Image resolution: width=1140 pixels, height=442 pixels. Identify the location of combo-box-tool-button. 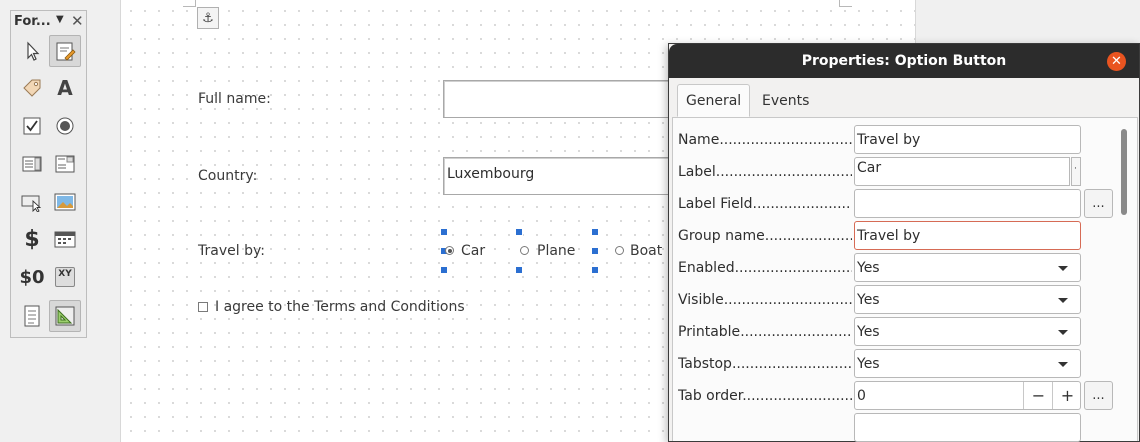
(65, 164).